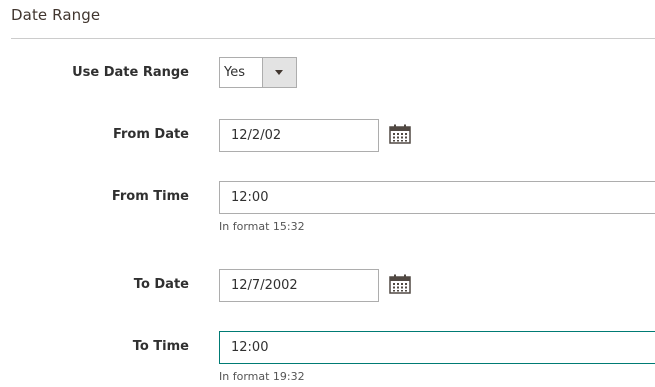 The width and height of the screenshot is (655, 387). Describe the element at coordinates (150, 134) in the screenshot. I see `from-date-label: From Date` at that location.